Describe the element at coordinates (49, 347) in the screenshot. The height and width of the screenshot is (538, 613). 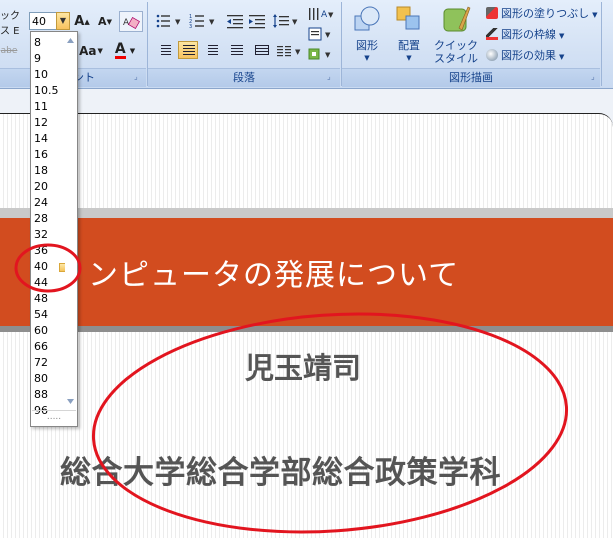
I see `font-size-option: 66` at that location.